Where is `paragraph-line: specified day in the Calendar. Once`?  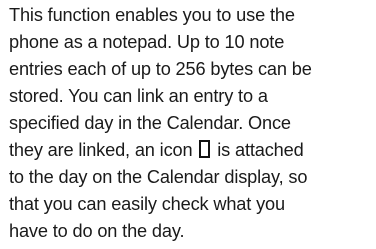 paragraph-line: specified day in the Calendar. Once is located at coordinates (150, 123).